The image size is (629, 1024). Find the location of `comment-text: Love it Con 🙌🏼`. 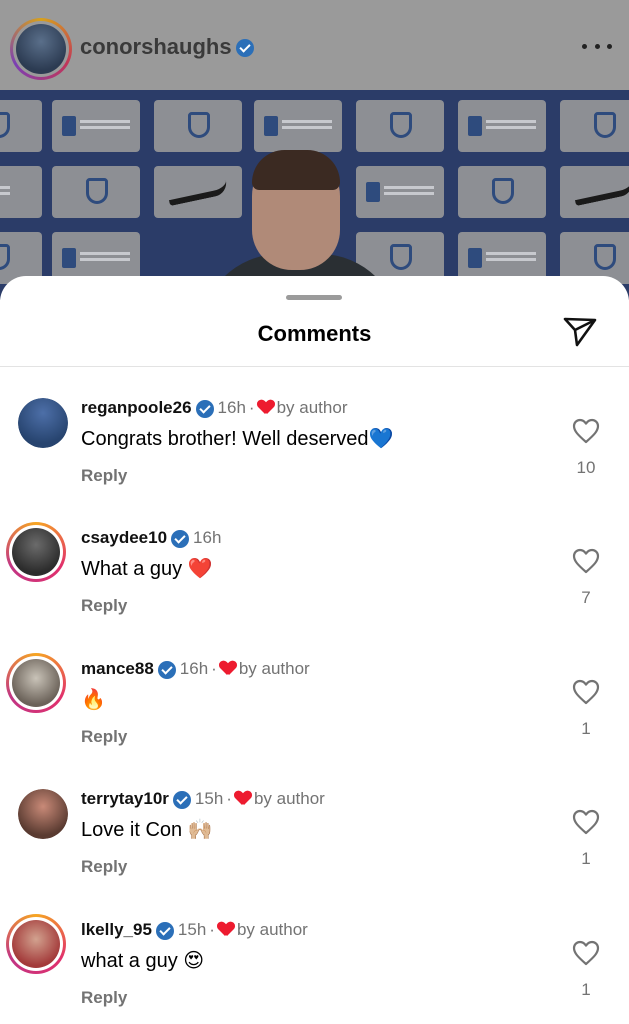

comment-text: Love it Con 🙌🏼 is located at coordinates (147, 830).